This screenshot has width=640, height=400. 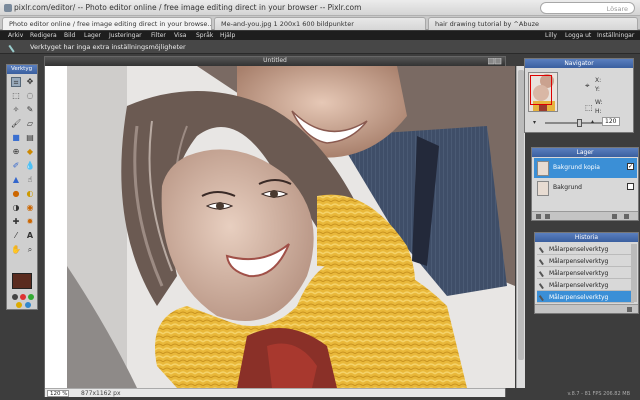 I want to click on dodge-tool-icon: ◐, so click(x=30, y=194).